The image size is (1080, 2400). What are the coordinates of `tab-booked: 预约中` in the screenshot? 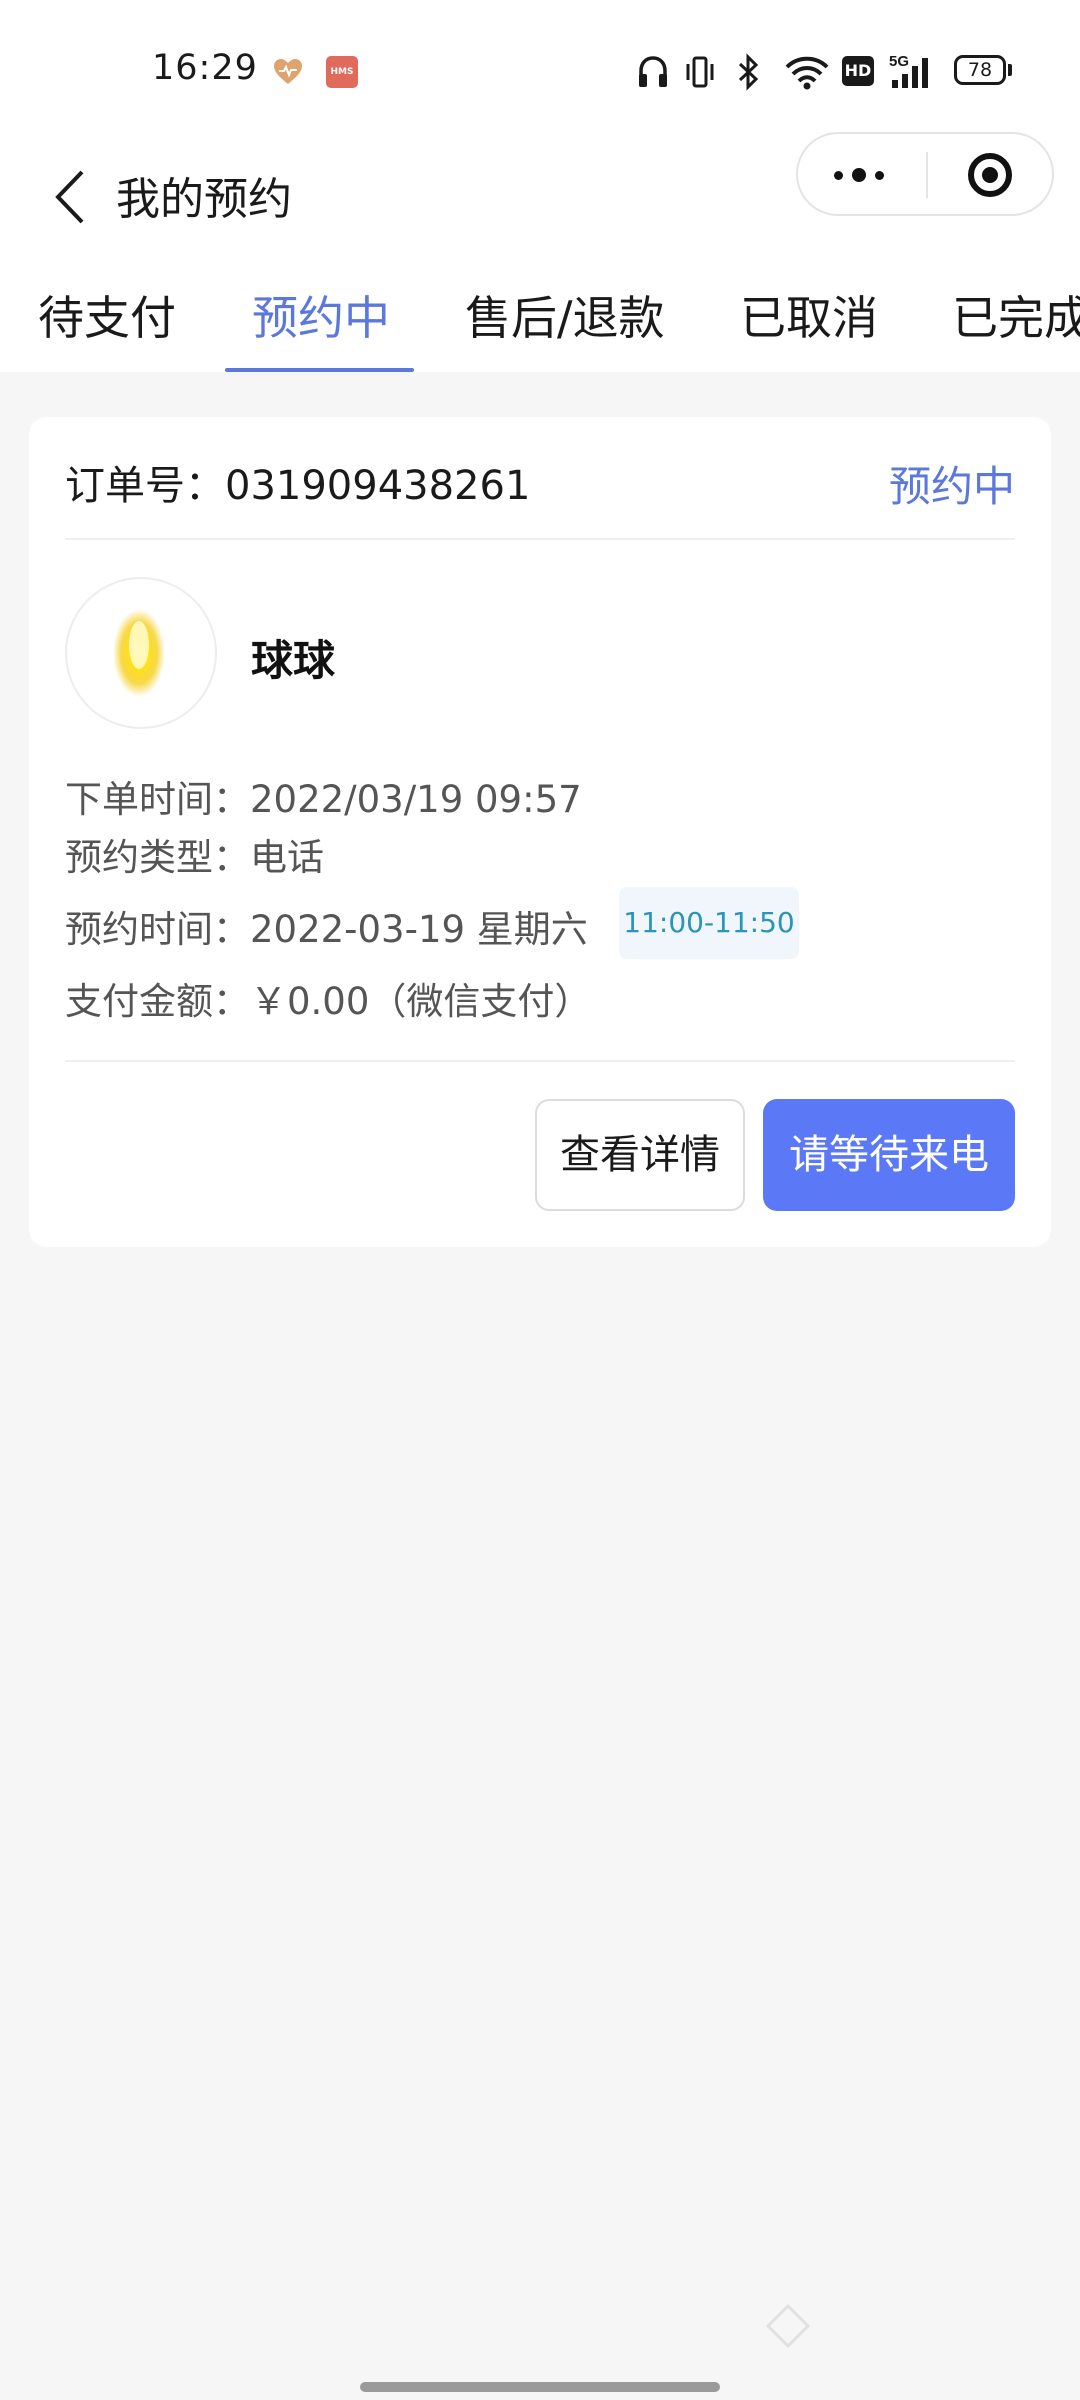 It's located at (321, 315).